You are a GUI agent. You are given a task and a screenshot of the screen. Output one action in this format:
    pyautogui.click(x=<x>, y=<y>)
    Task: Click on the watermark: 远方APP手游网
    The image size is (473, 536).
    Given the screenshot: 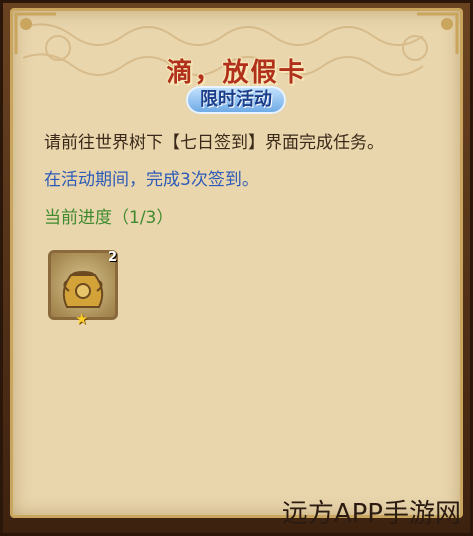 What is the action you would take?
    pyautogui.click(x=371, y=514)
    